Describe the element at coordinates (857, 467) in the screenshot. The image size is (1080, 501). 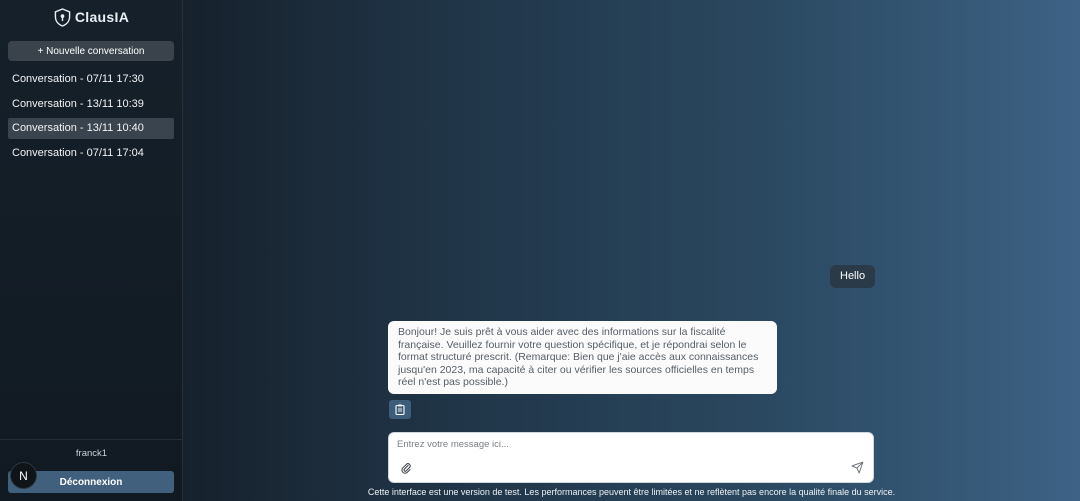
I see `send-icon` at that location.